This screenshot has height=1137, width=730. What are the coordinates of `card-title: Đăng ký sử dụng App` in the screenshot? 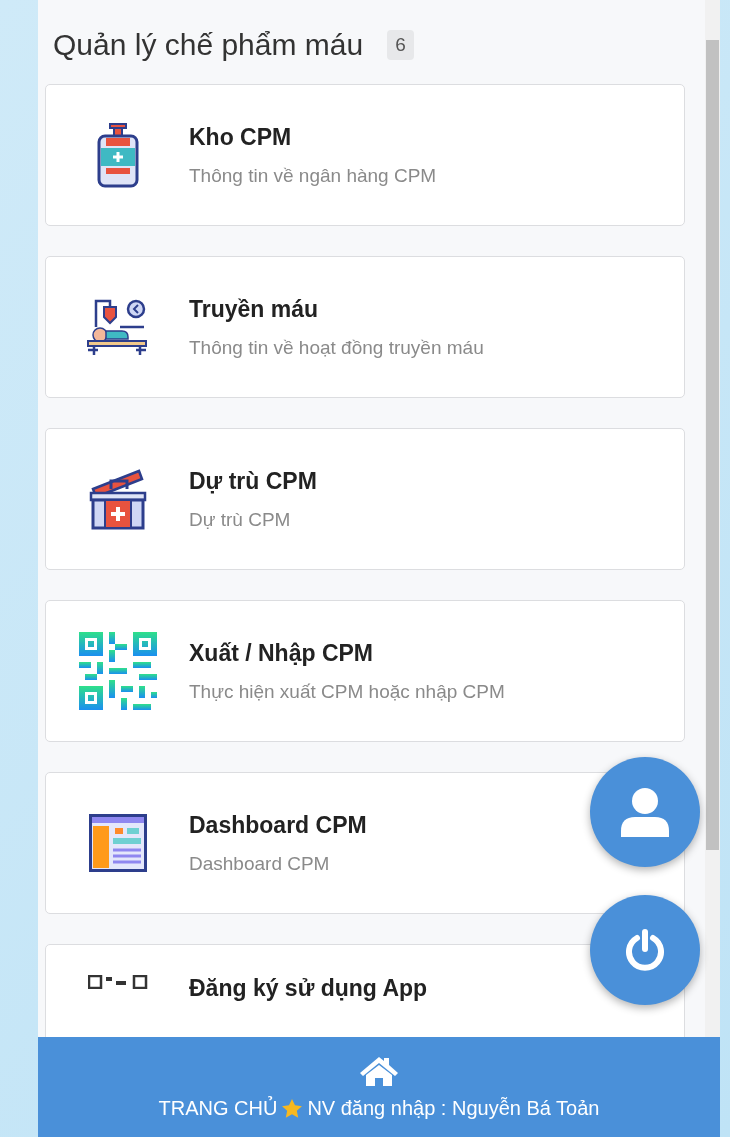 It's located at (308, 988).